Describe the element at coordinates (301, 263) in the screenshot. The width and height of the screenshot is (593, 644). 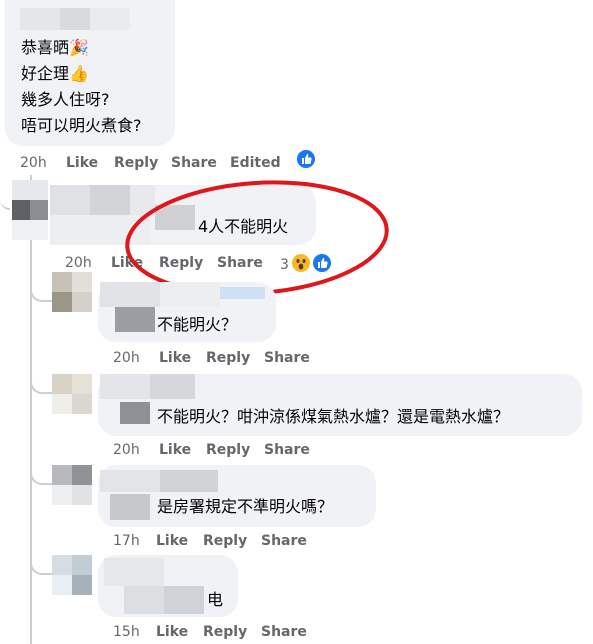
I see `wow-reaction-icon` at that location.